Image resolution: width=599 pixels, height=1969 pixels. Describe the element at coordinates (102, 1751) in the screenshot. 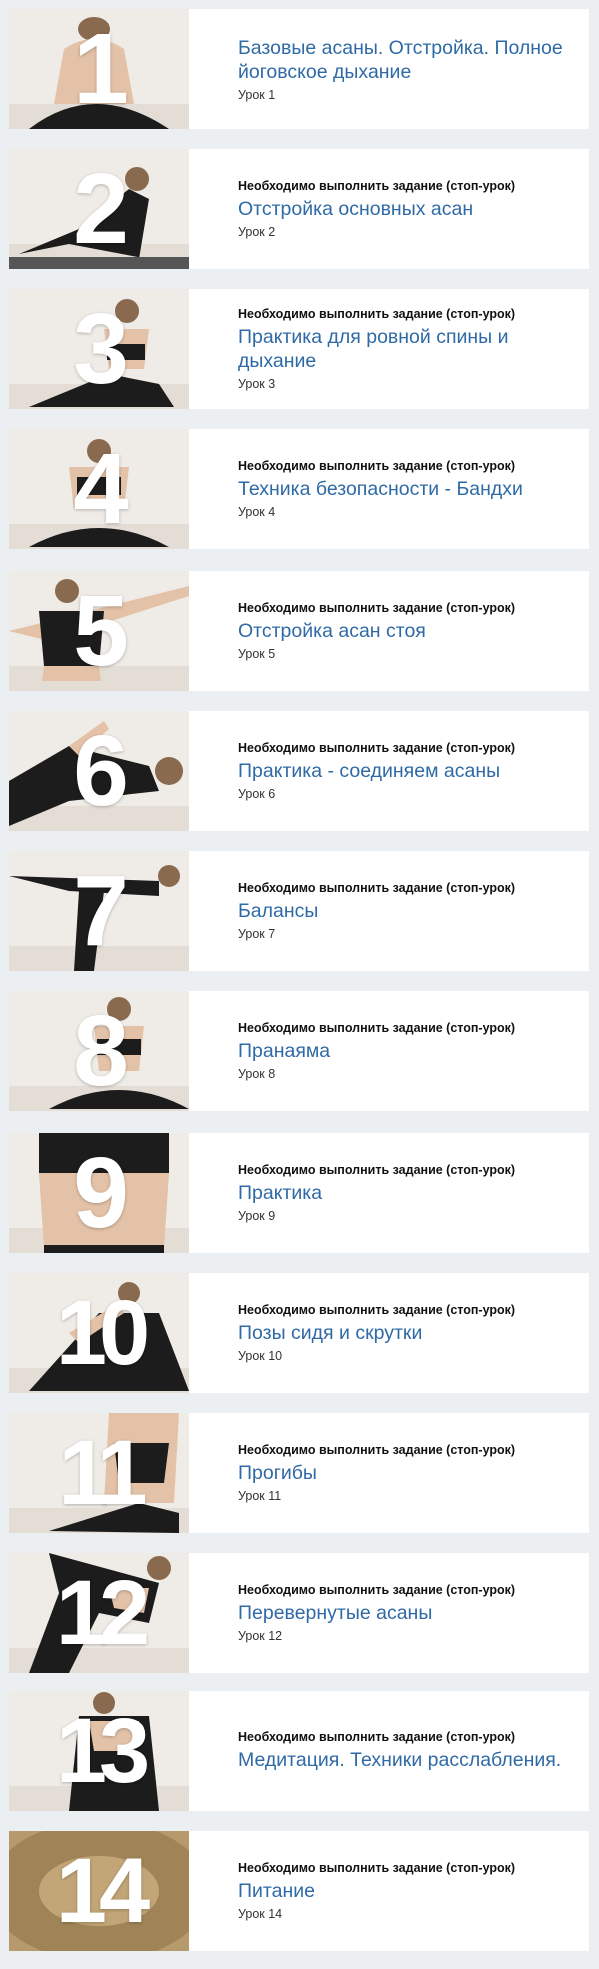

I see `lesson-number: 13` at that location.